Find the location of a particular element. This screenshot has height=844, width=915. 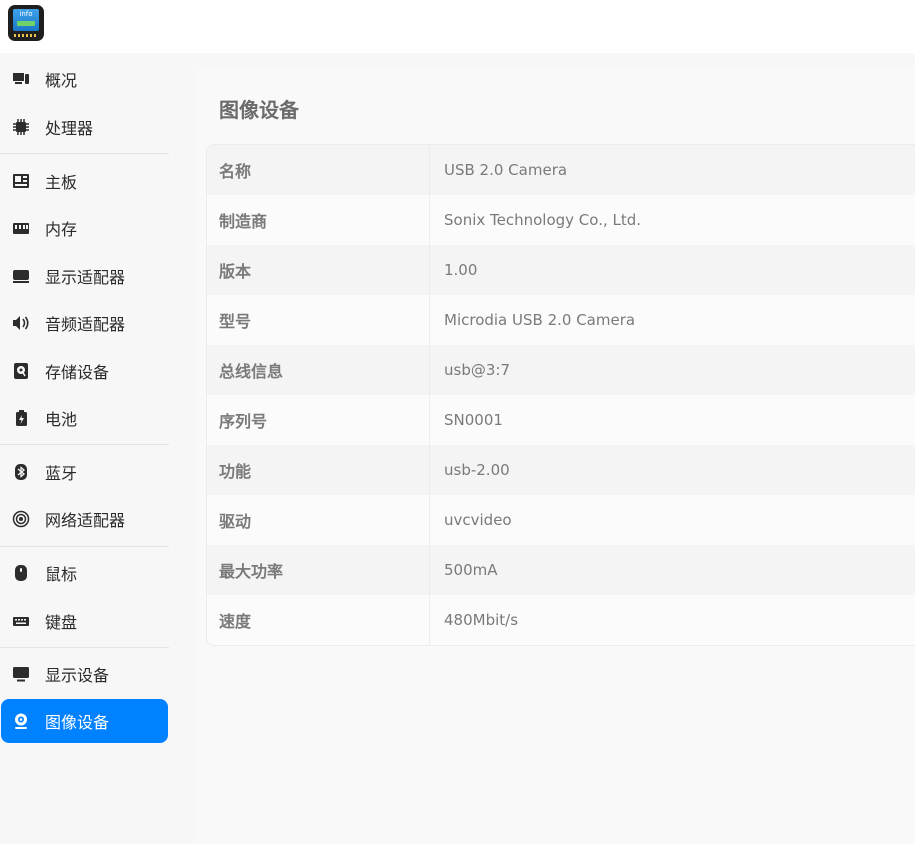

table-row: 制造商 Sonix Technology Co., Ltd. is located at coordinates (561, 220).